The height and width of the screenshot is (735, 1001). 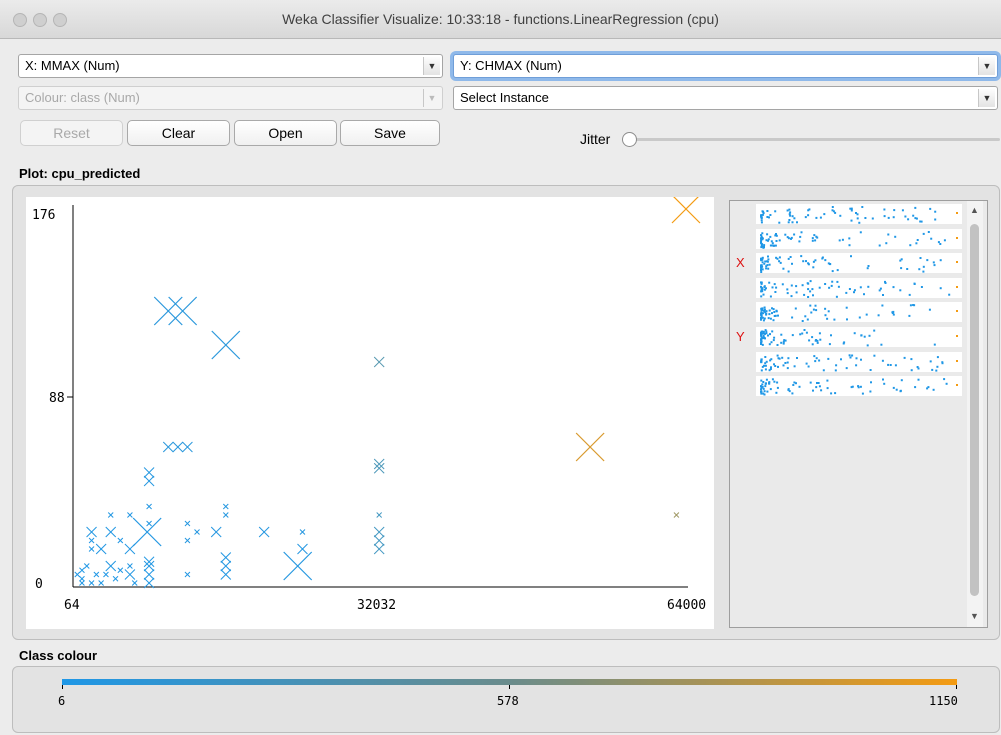 What do you see at coordinates (595, 139) in the screenshot?
I see `jitter-label: Jitter` at bounding box center [595, 139].